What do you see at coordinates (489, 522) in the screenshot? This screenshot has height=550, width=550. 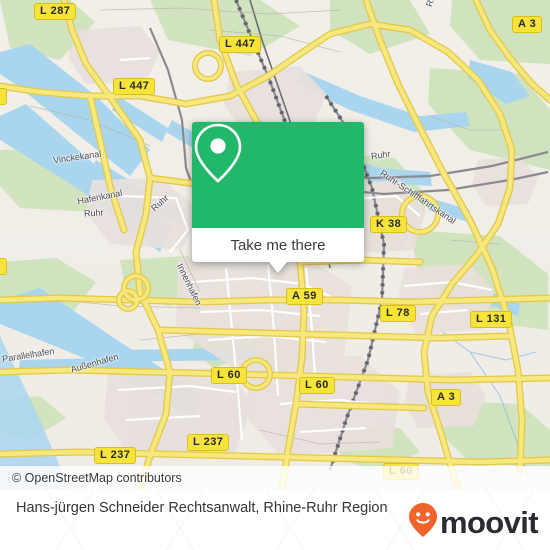 I see `moovit-wordmark: moovit` at bounding box center [489, 522].